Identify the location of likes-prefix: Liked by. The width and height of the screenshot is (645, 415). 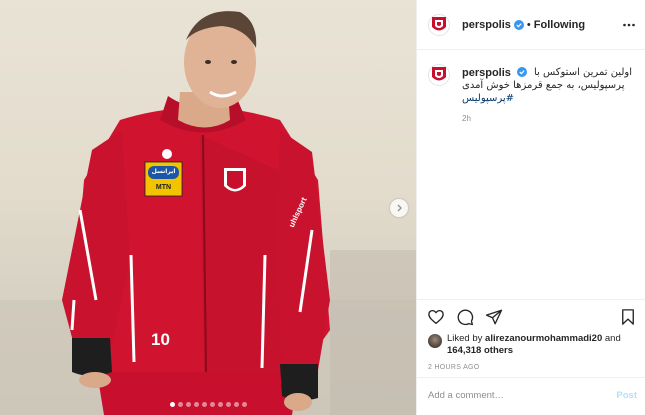
(466, 338).